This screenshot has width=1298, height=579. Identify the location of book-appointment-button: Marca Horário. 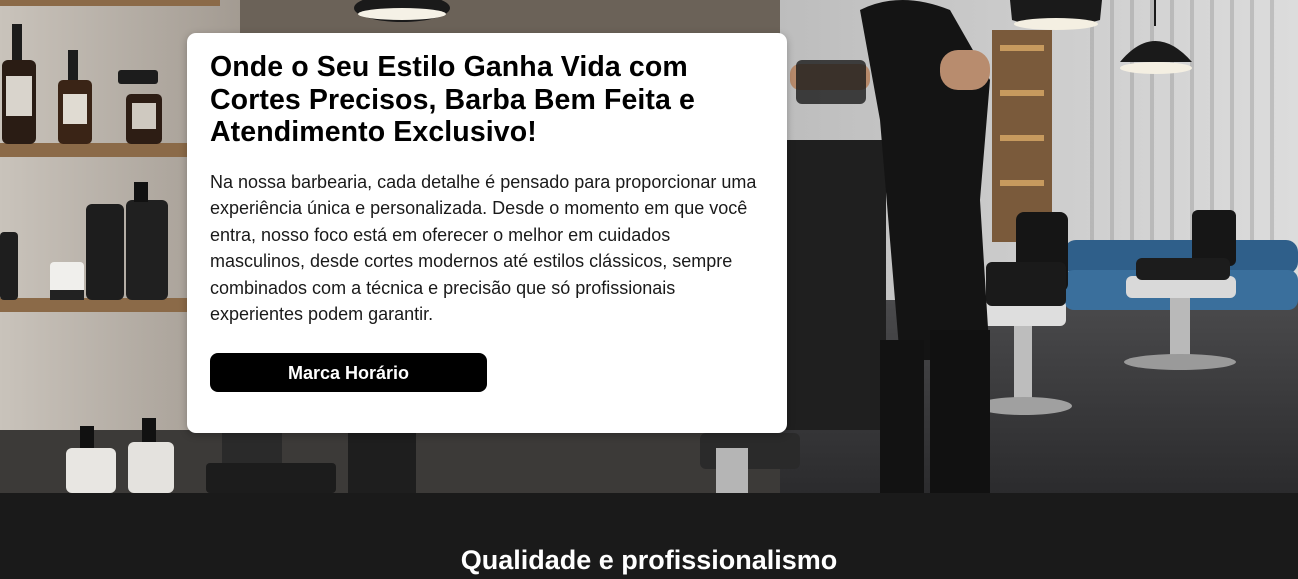
(348, 372).